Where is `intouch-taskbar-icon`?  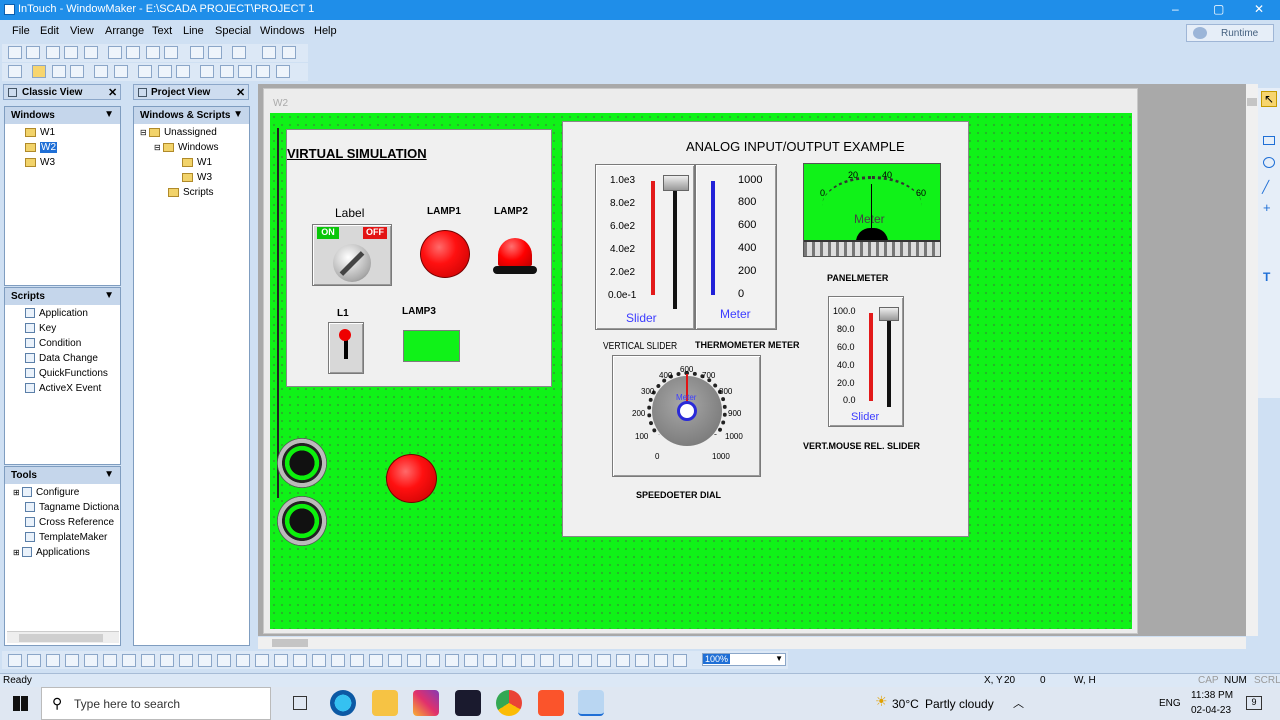 intouch-taskbar-icon is located at coordinates (591, 703).